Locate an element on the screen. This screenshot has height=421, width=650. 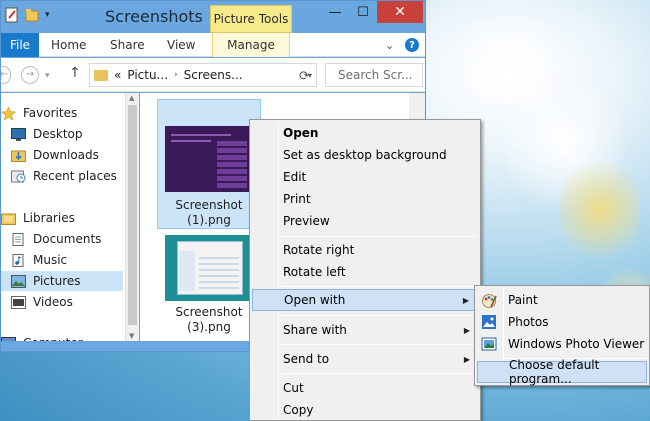
nav-item-pictures: Pictures is located at coordinates (62, 281).